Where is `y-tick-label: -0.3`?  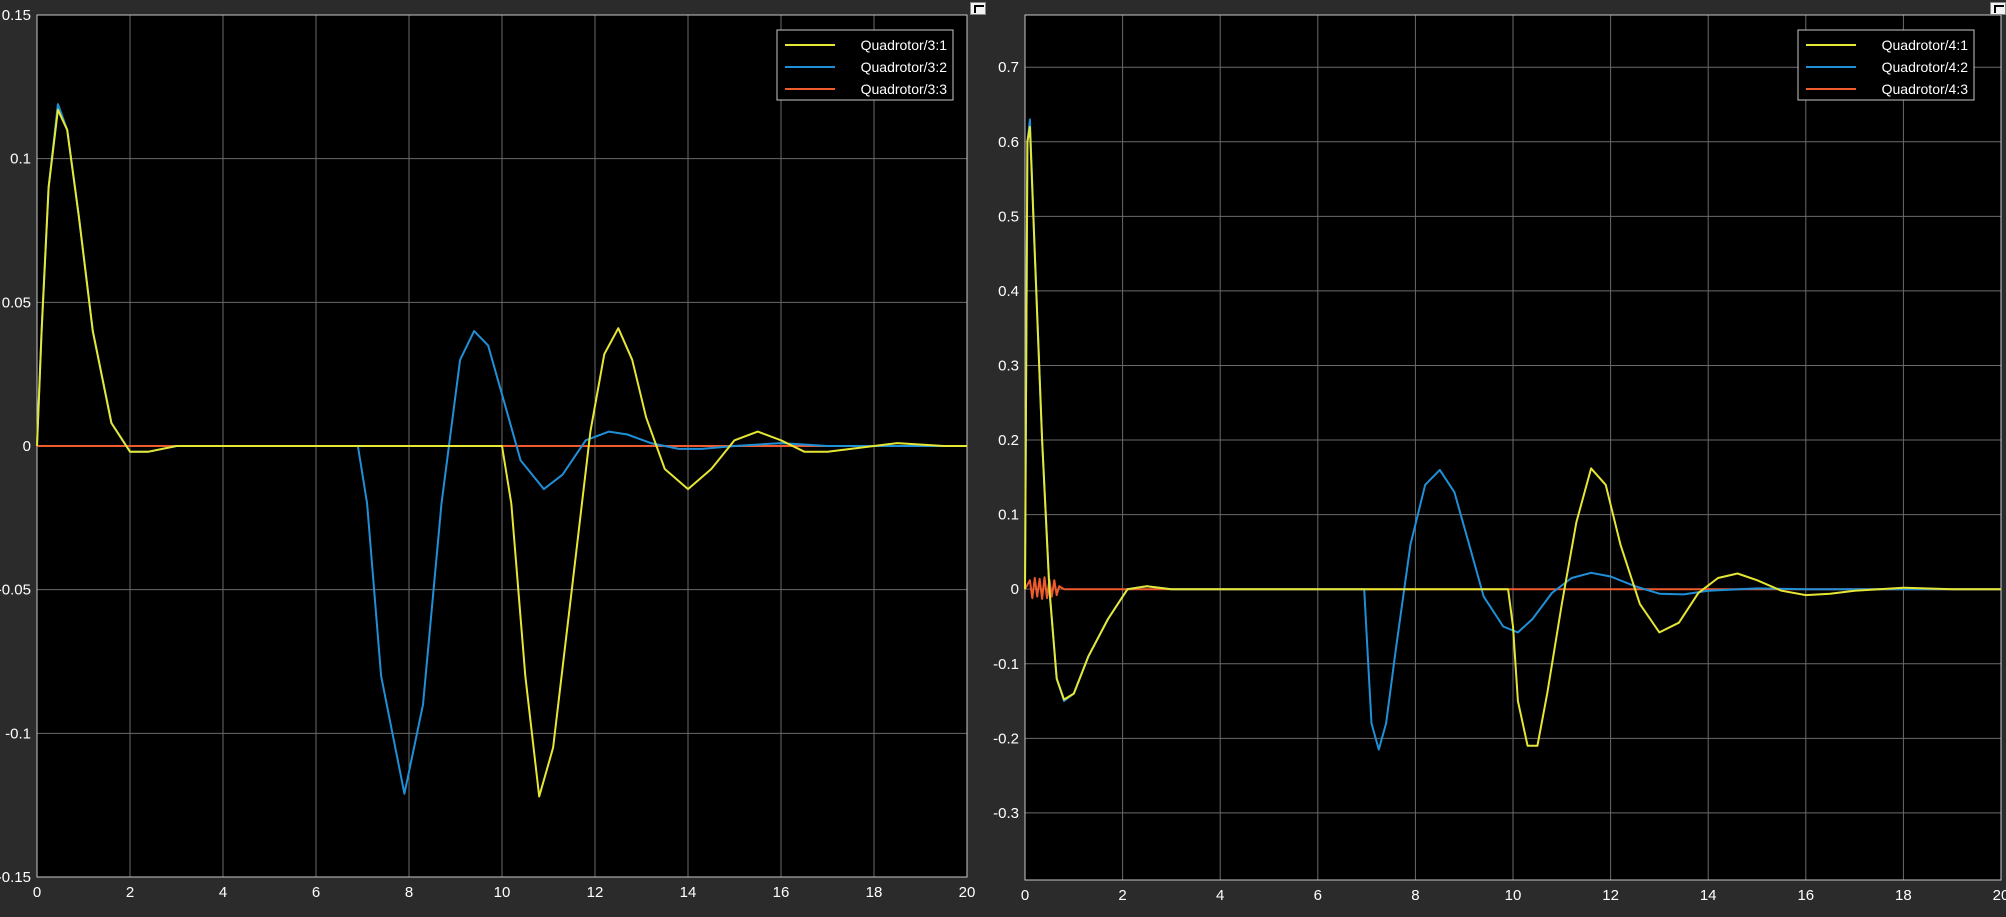 y-tick-label: -0.3 is located at coordinates (1006, 813).